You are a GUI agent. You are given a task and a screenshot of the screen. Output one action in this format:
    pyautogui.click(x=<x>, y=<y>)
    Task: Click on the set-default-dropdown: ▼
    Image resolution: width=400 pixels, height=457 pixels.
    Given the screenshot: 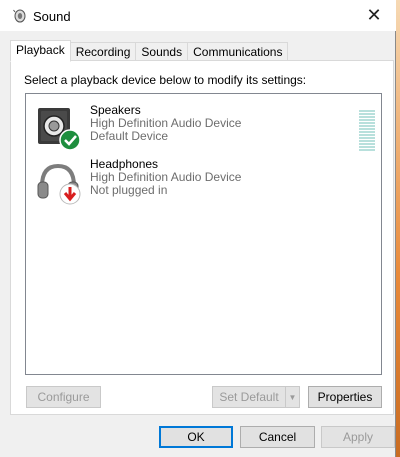 What is the action you would take?
    pyautogui.click(x=292, y=397)
    